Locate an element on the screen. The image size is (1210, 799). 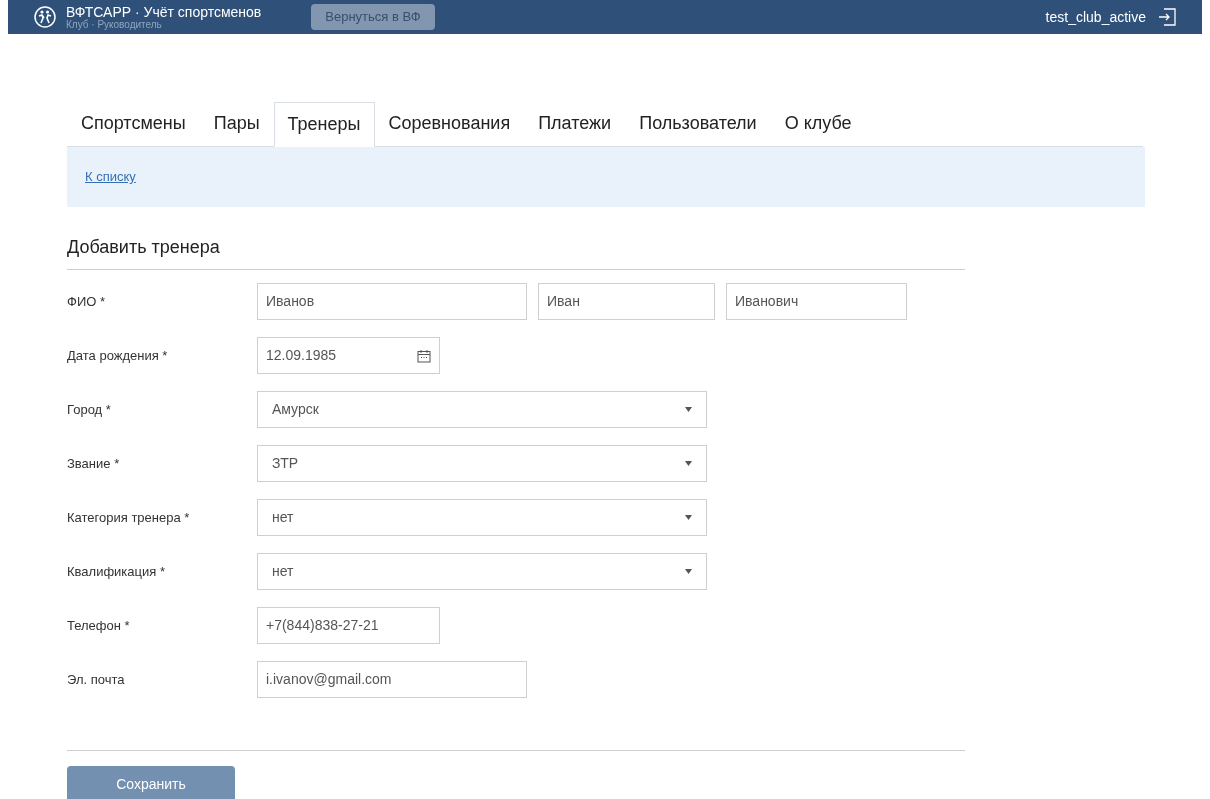
input-field: Иванов is located at coordinates (392, 301).